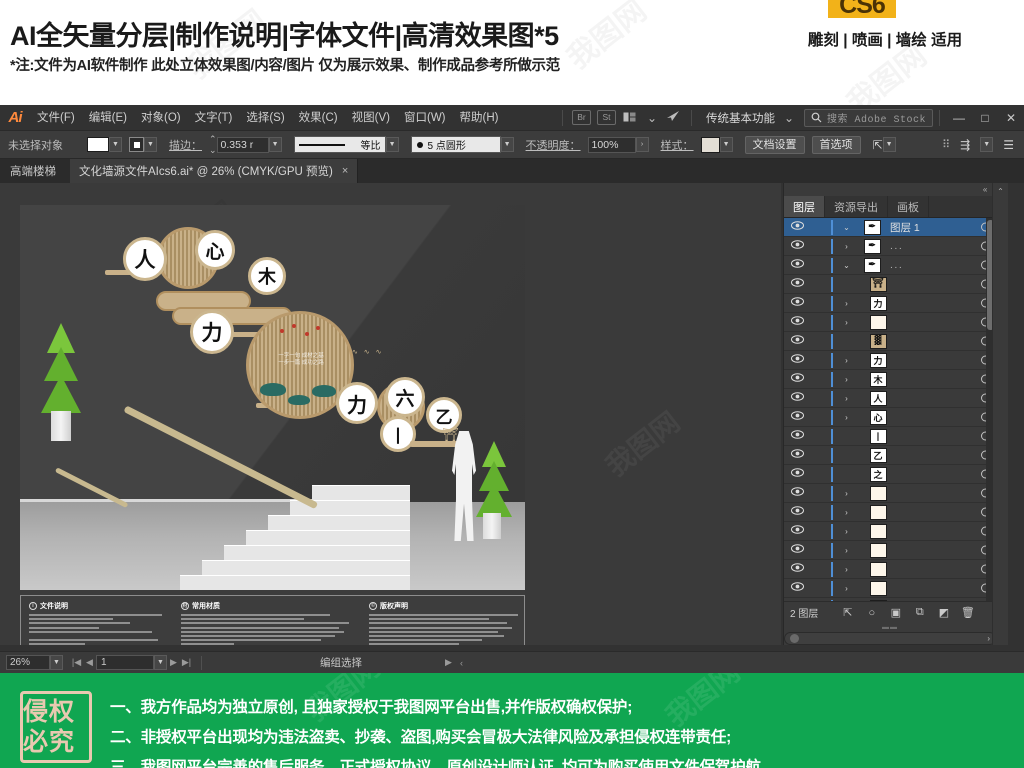 The image size is (1024, 768). Describe the element at coordinates (479, 118) in the screenshot. I see `menu-help: 帮助(H)` at that location.